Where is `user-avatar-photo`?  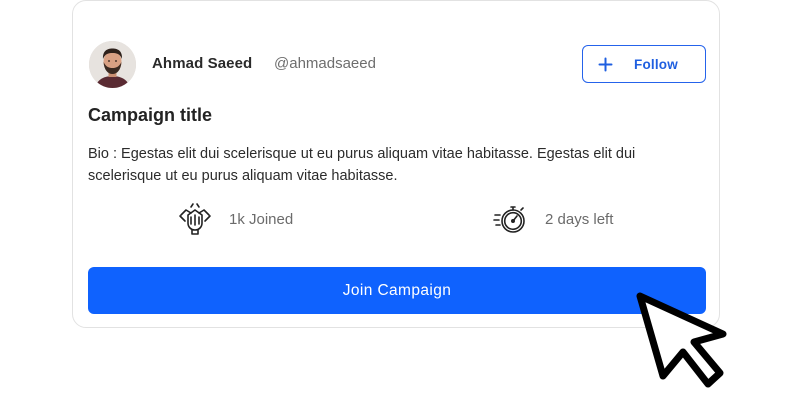 user-avatar-photo is located at coordinates (112, 64).